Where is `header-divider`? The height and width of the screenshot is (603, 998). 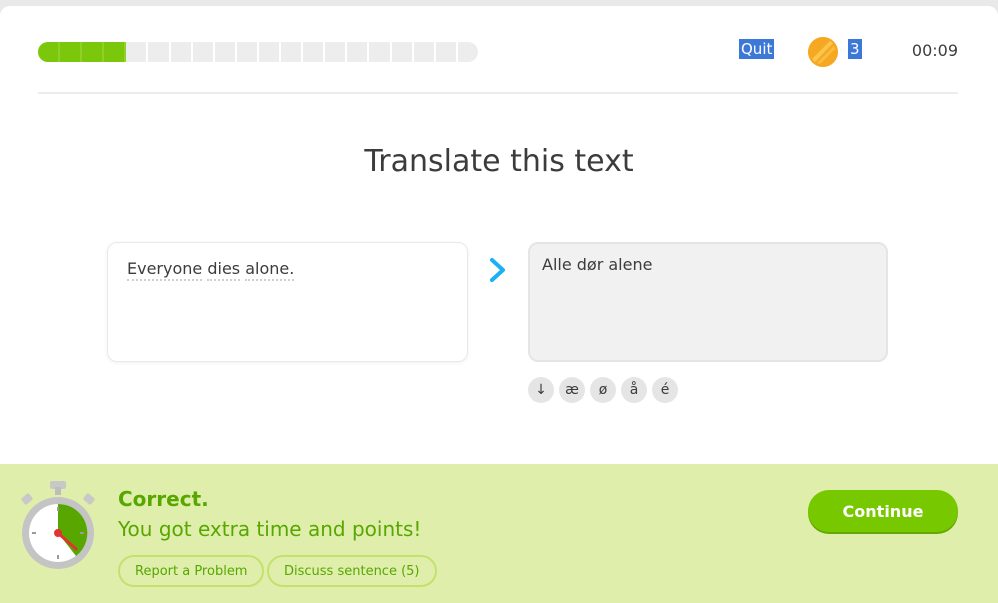 header-divider is located at coordinates (498, 93).